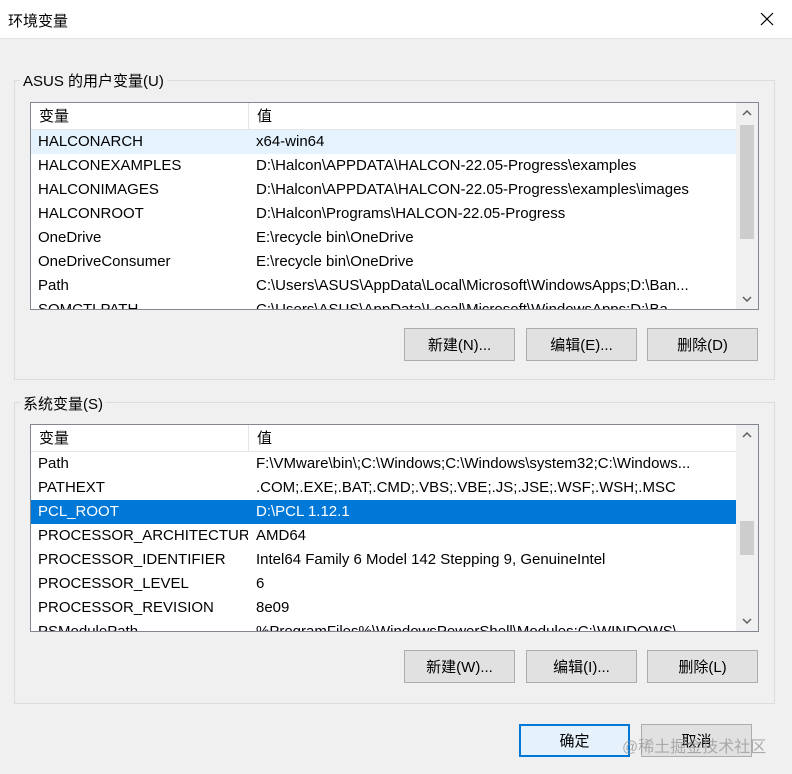 This screenshot has width=792, height=774. I want to click on var-name: PROCESSOR_ARCHITECTURE, so click(143, 535).